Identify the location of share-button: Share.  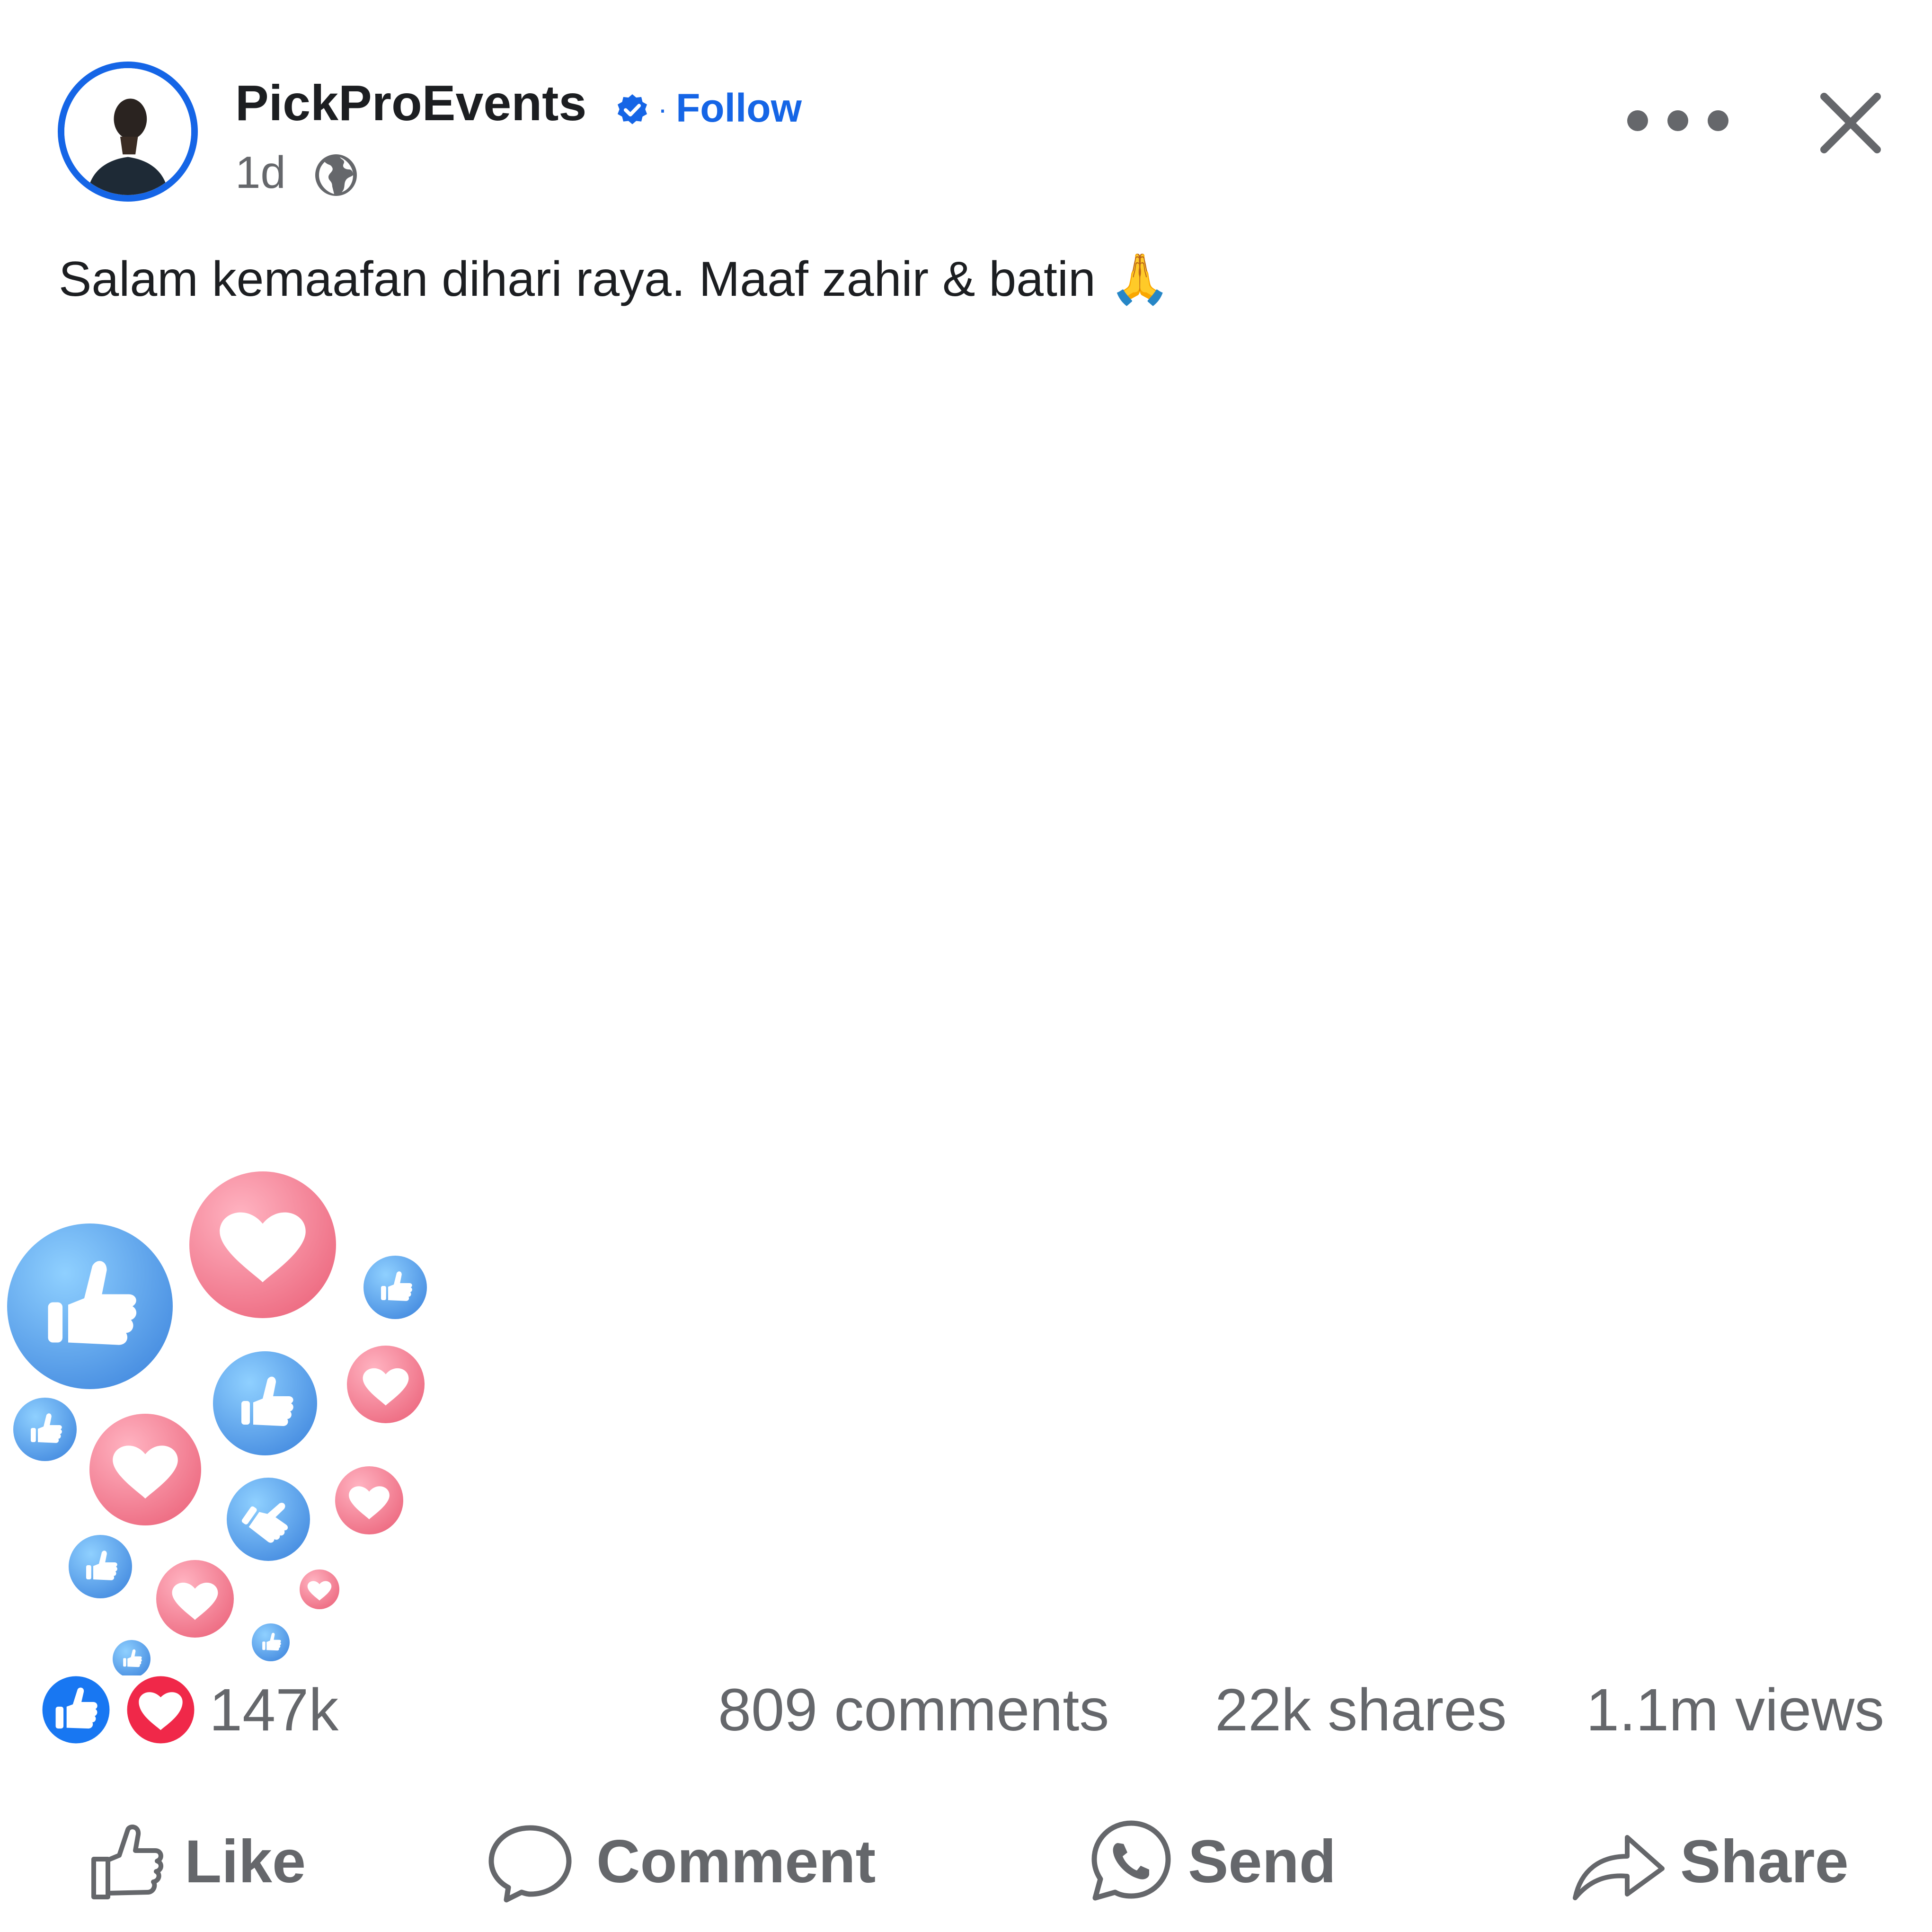
(1737, 1864).